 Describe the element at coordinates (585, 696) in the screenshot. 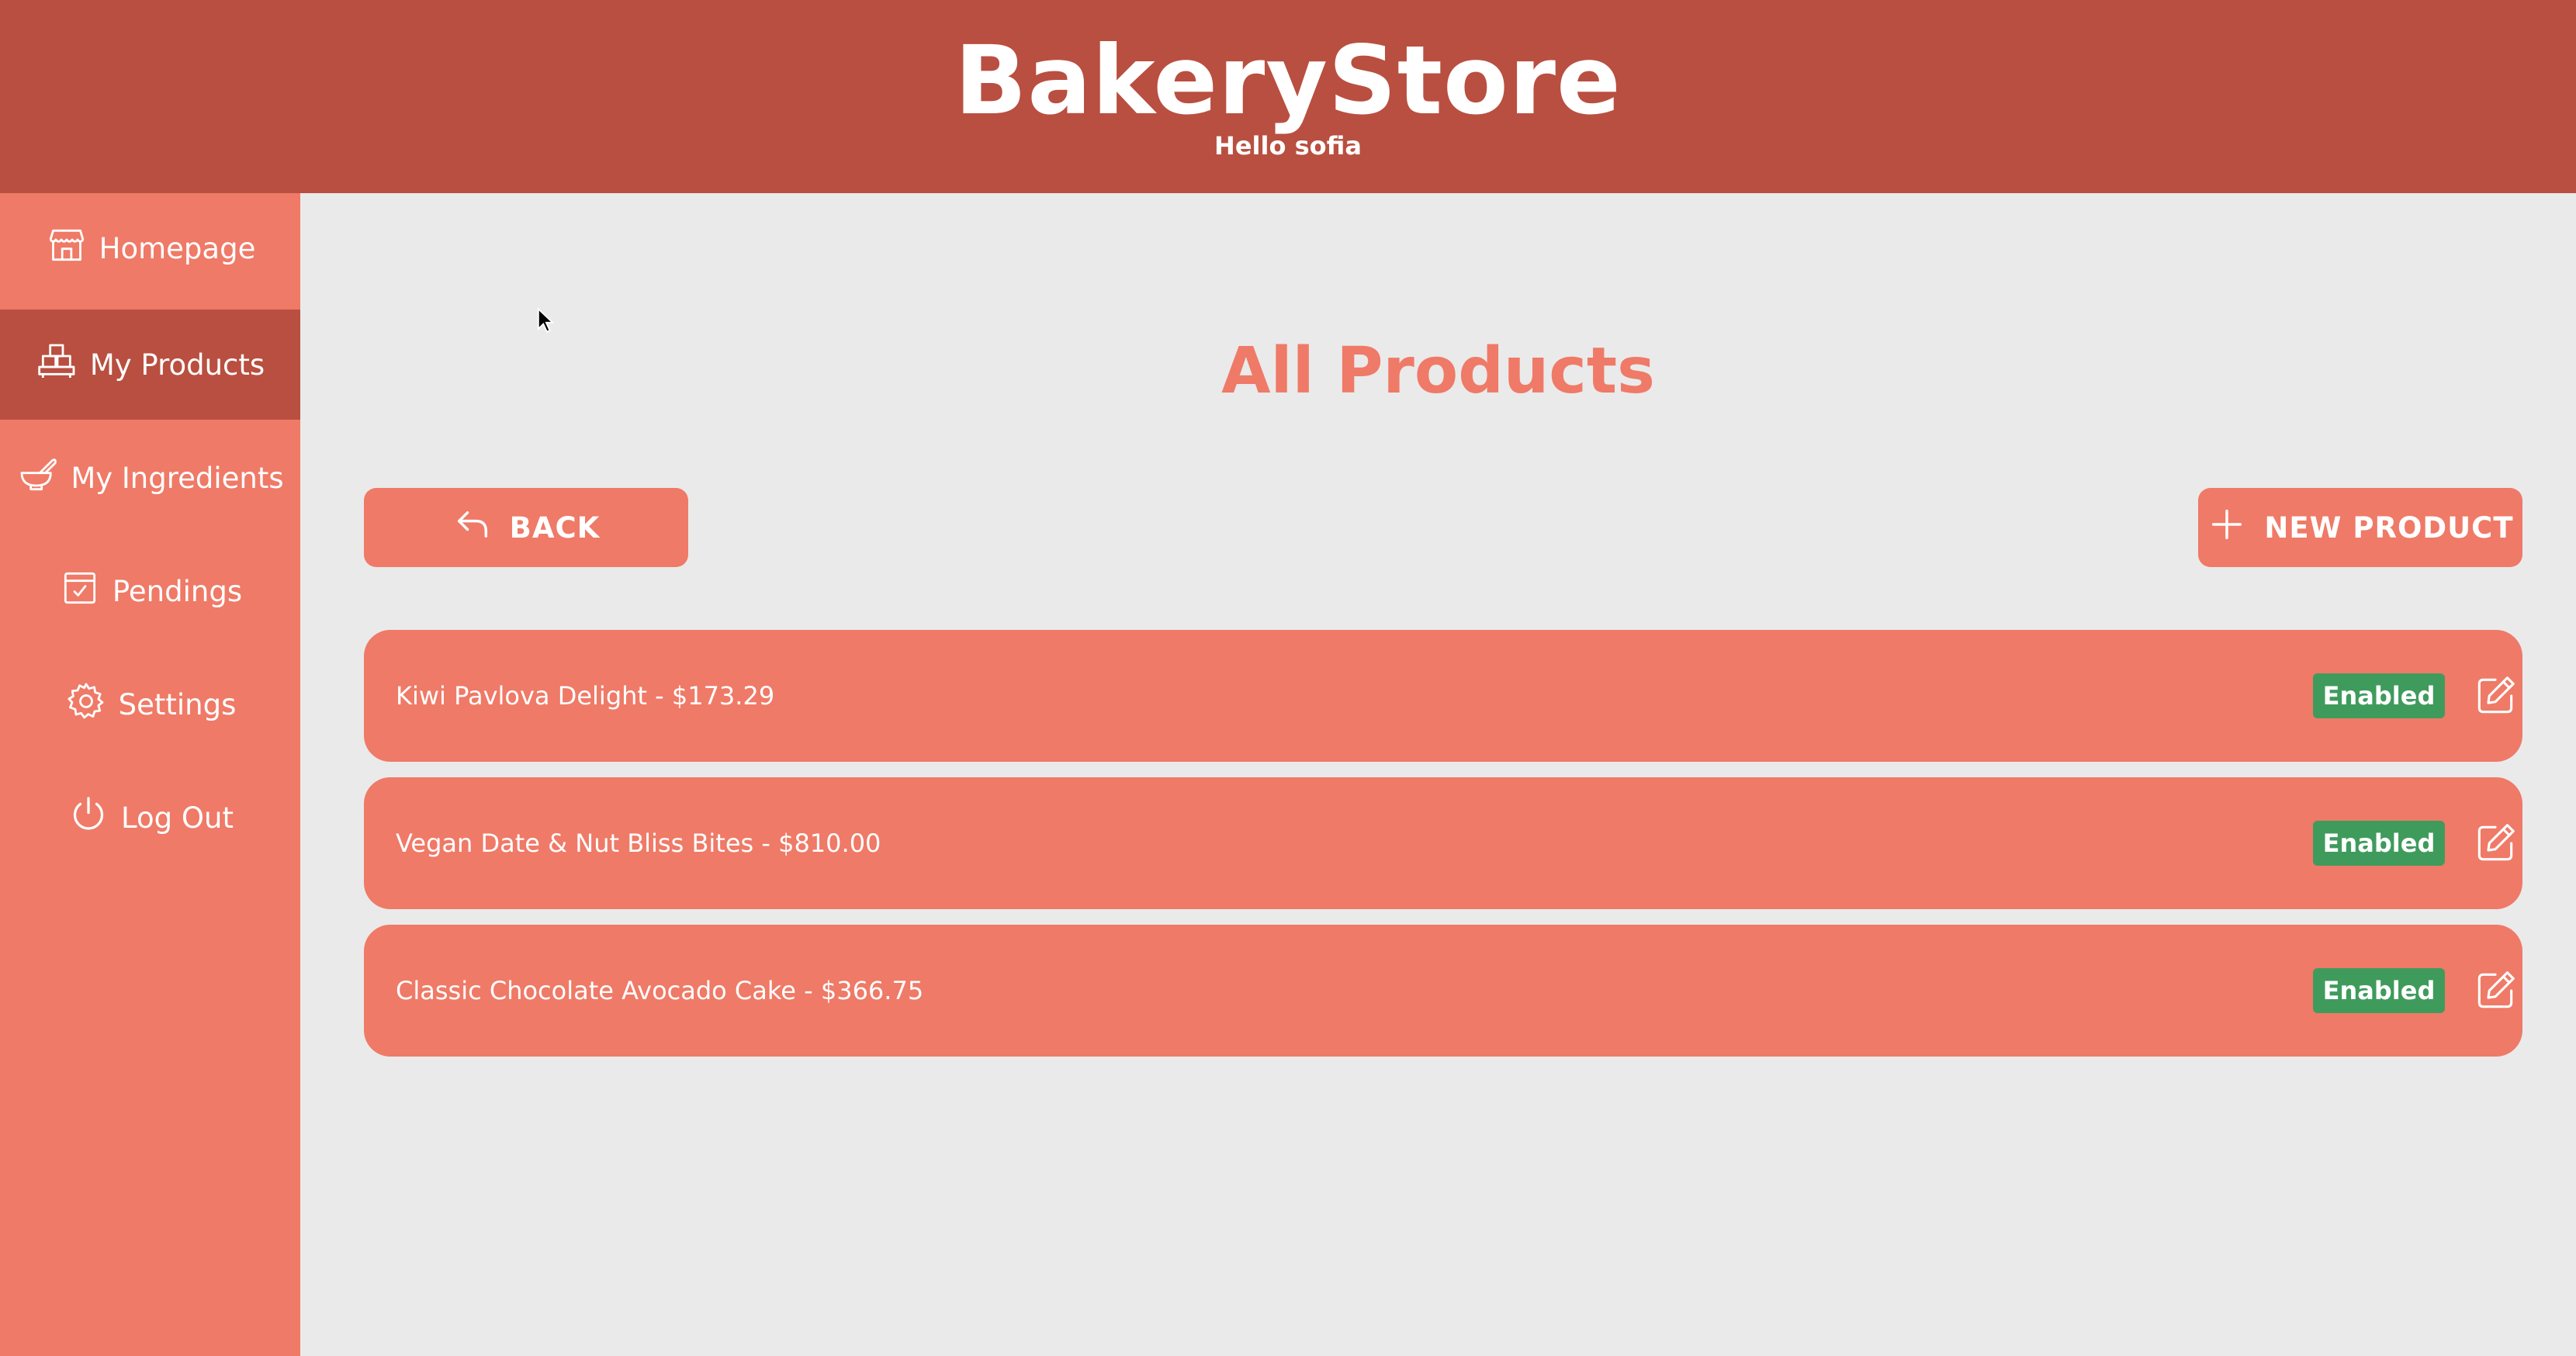

I see `product-name-price: Kiwi Pavlova Delight - $173.29` at that location.